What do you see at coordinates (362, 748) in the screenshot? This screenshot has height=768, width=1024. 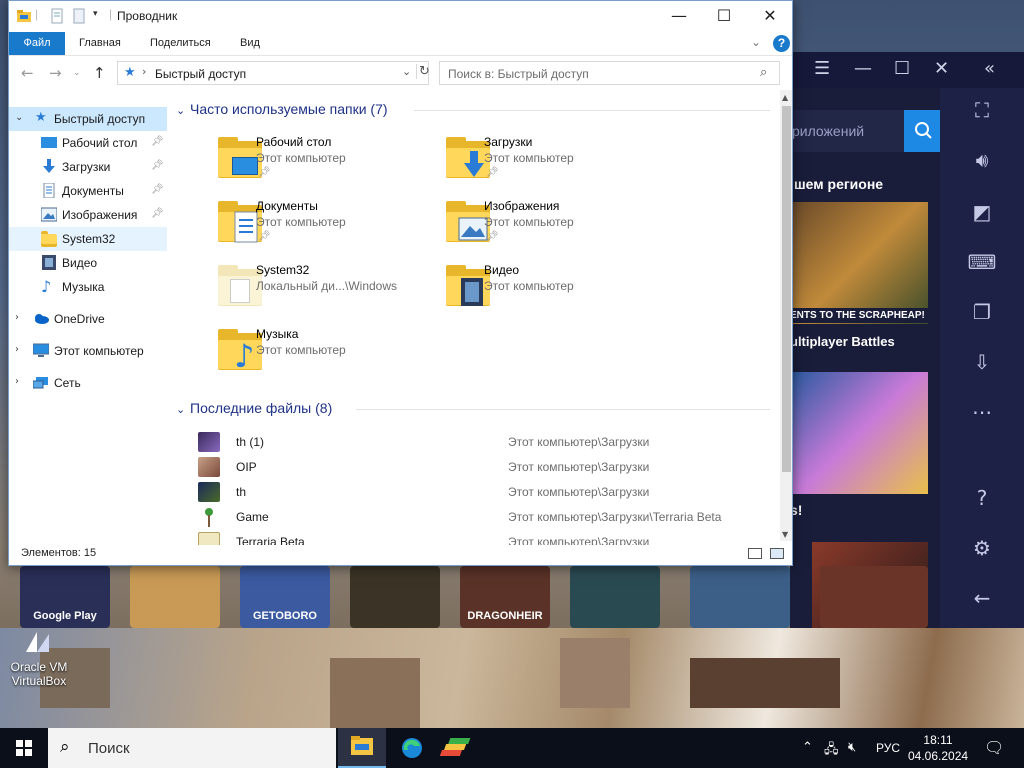 I see `taskbar-explorer` at bounding box center [362, 748].